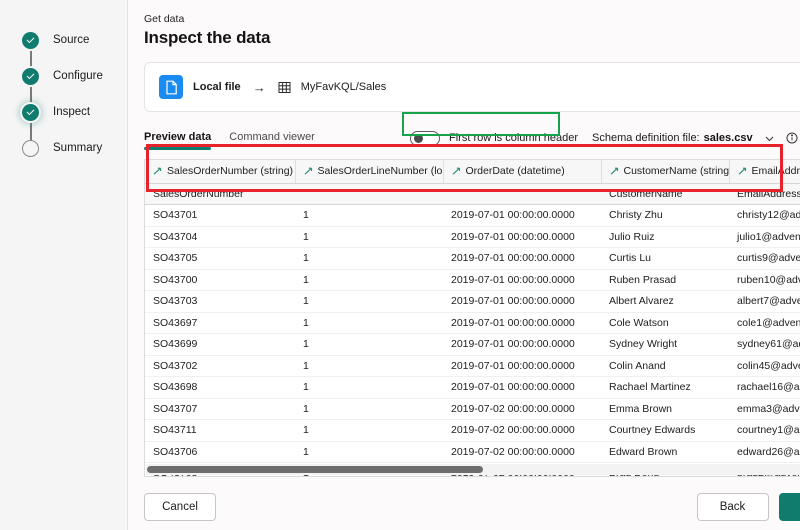 The width and height of the screenshot is (800, 530). Describe the element at coordinates (220, 215) in the screenshot. I see `table-cell: SO43701` at that location.